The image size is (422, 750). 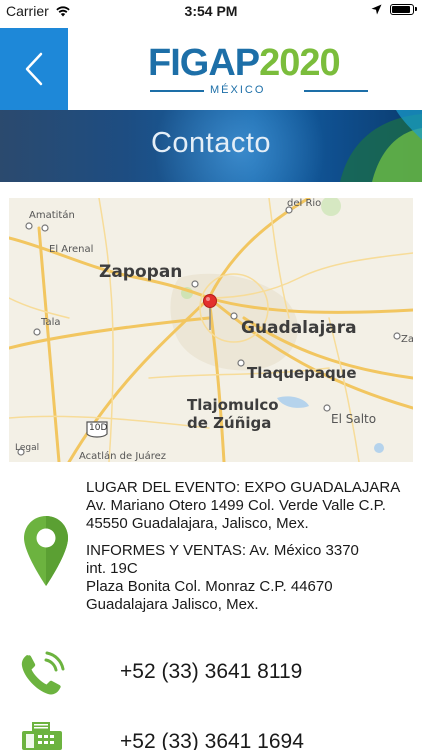 What do you see at coordinates (123, 456) in the screenshot?
I see `map-label-acatlan: Acatlán de Juárez` at bounding box center [123, 456].